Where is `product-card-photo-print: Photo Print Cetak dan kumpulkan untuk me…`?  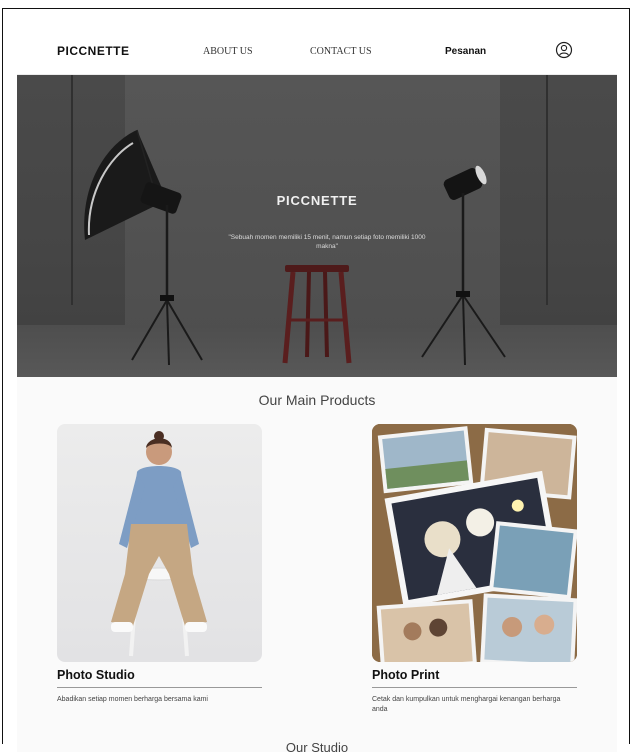 product-card-photo-print: Photo Print Cetak dan kumpulkan untuk me… is located at coordinates (474, 569).